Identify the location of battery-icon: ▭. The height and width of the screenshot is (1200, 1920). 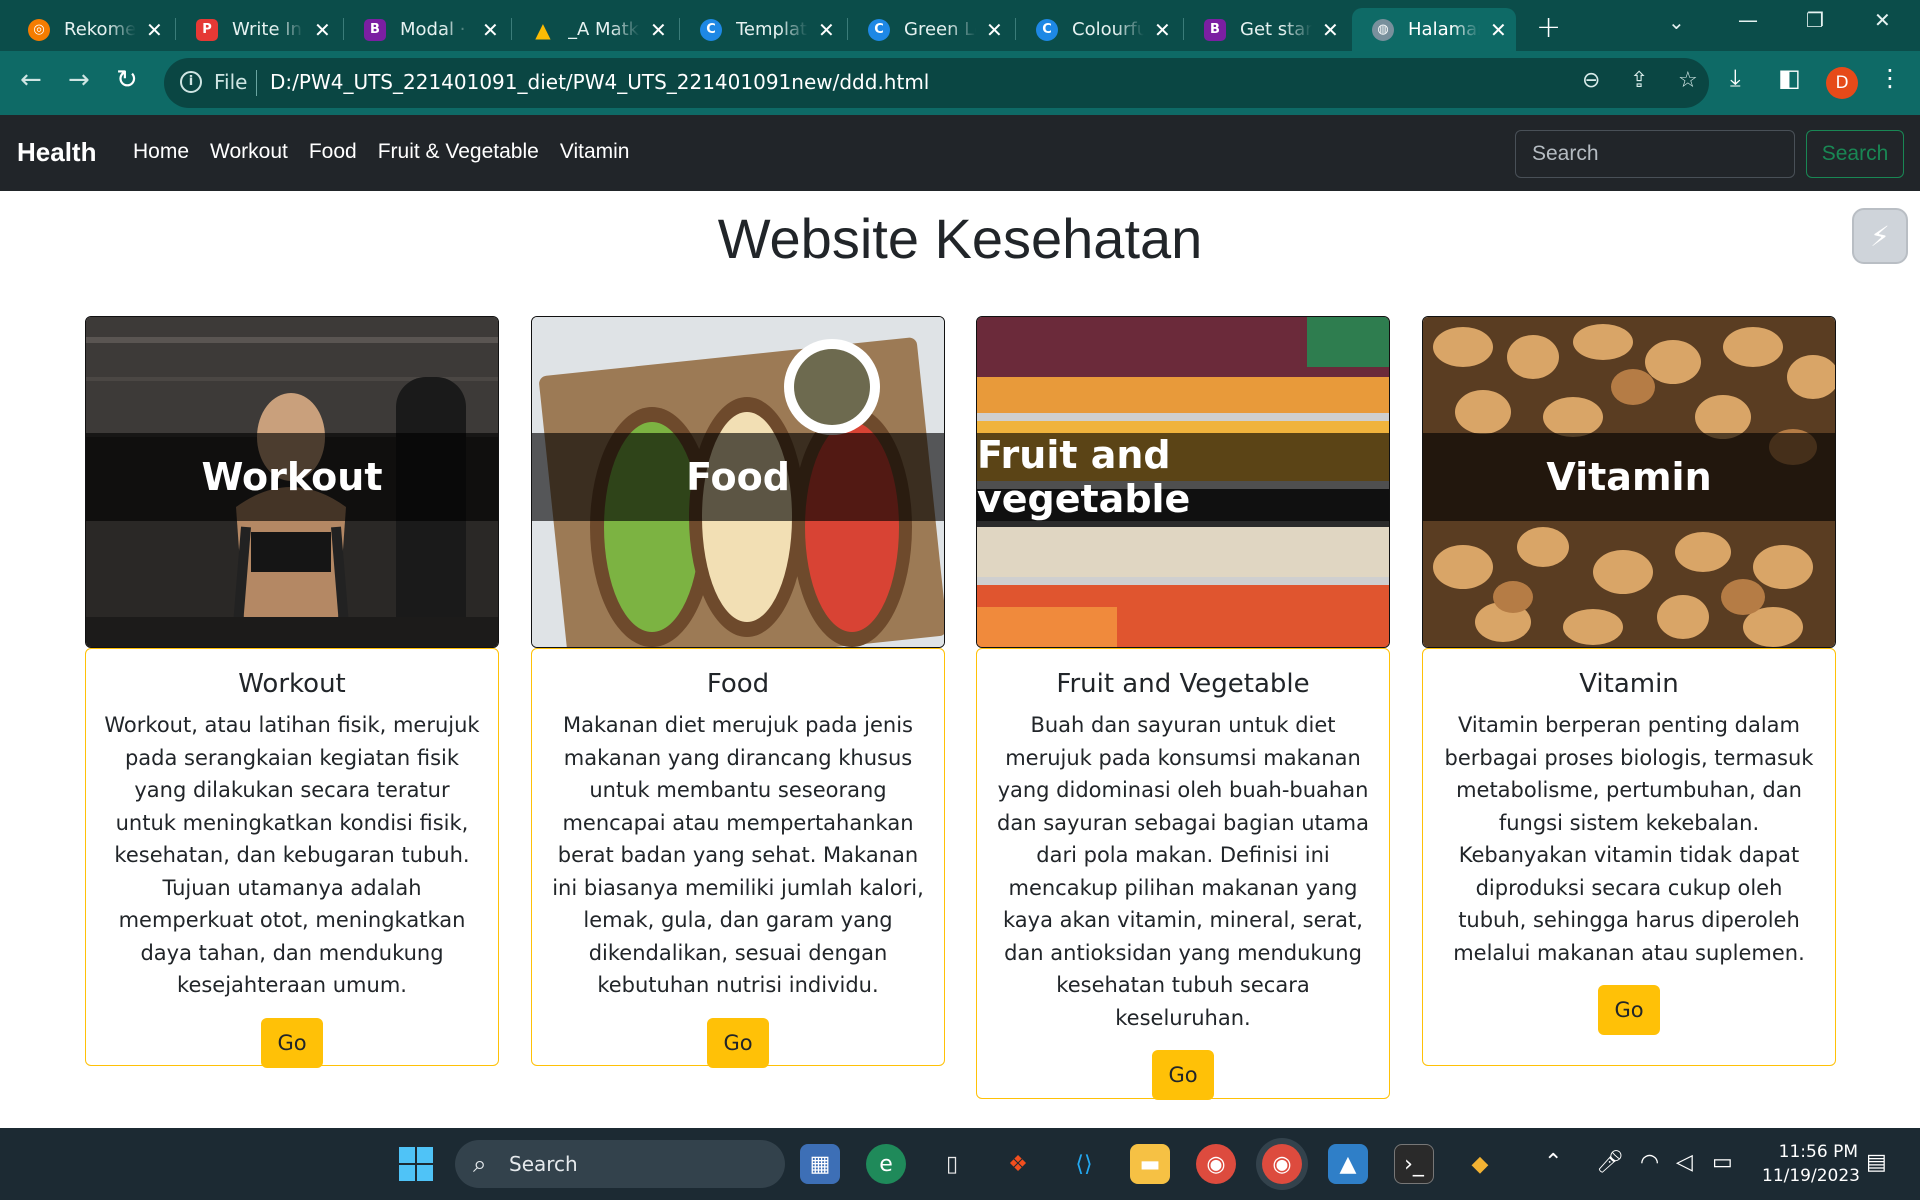
(1722, 1162).